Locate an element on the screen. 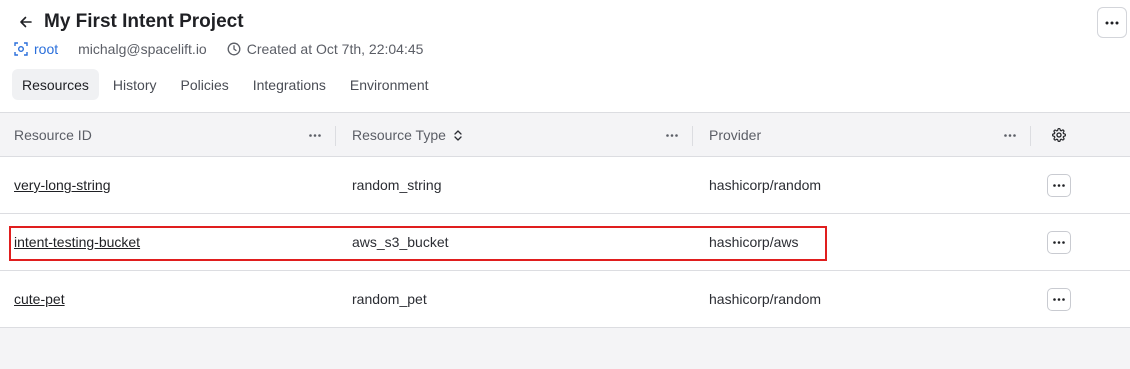 The width and height of the screenshot is (1130, 369). resource-id-cell: cute-pet is located at coordinates (39, 299).